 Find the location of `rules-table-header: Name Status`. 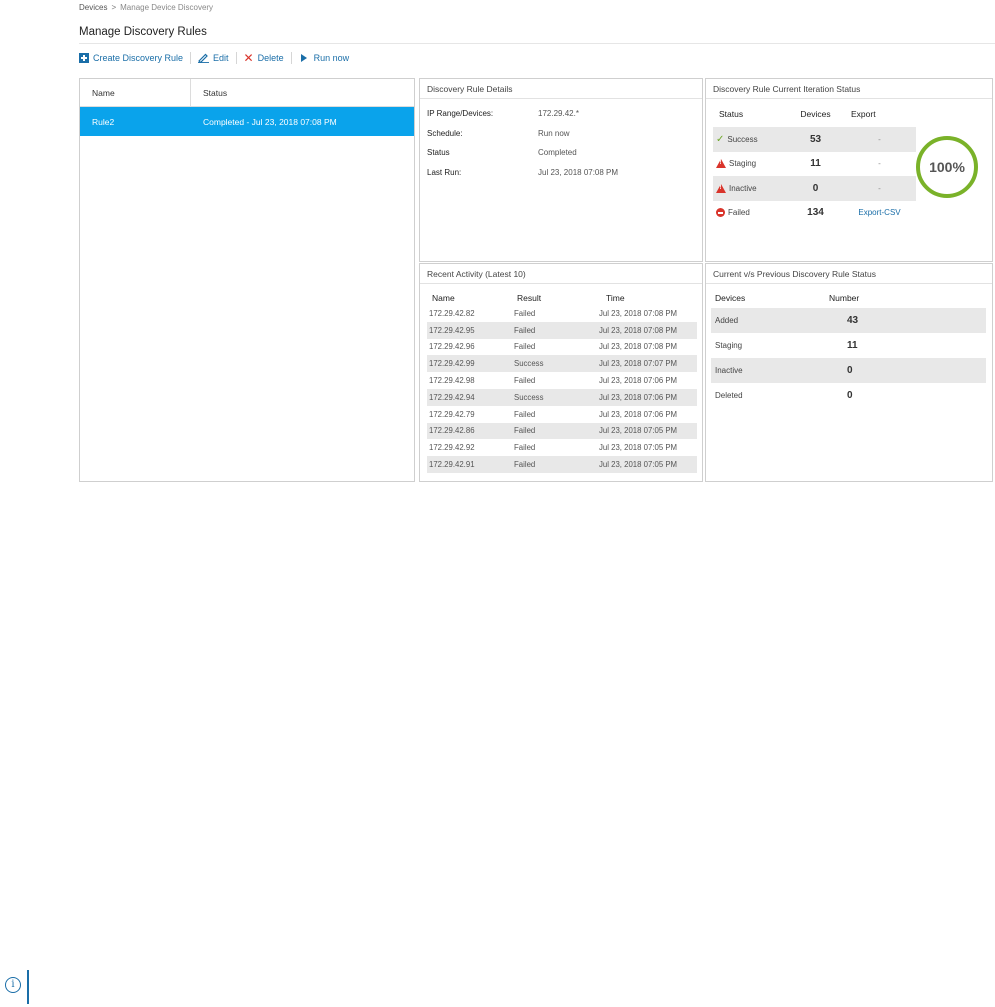

rules-table-header: Name Status is located at coordinates (247, 92).